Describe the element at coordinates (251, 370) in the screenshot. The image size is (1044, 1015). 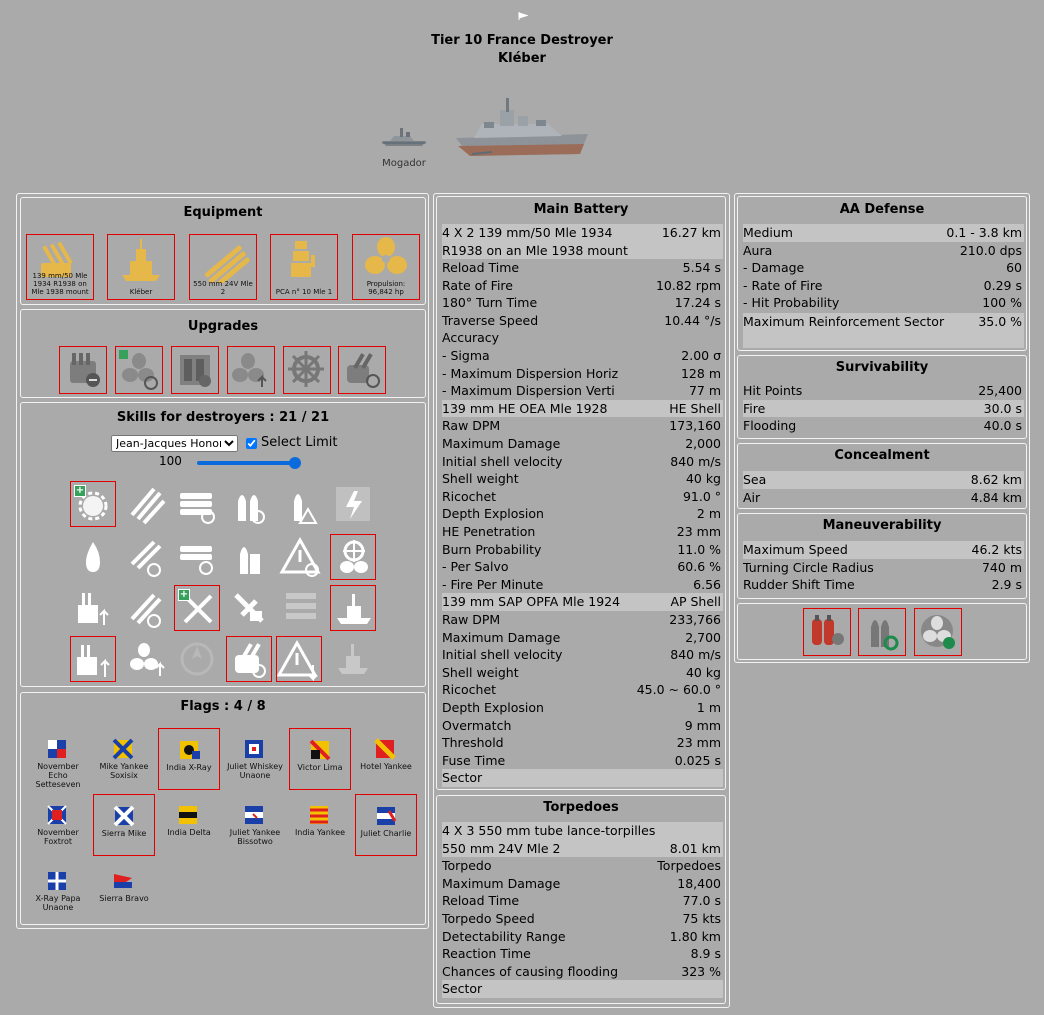
I see `upgrade-propulsion` at that location.